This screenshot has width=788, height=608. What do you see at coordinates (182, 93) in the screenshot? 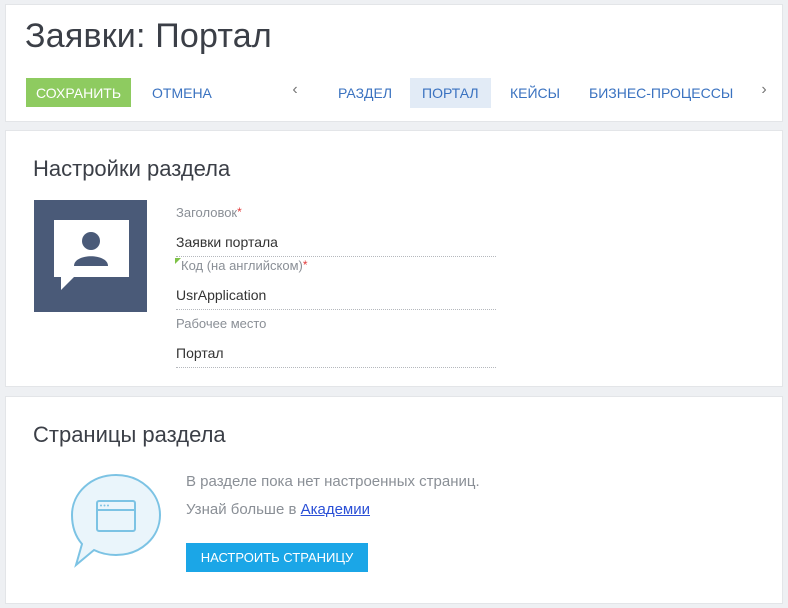
I see `cancel-button: ОТМЕНА` at bounding box center [182, 93].